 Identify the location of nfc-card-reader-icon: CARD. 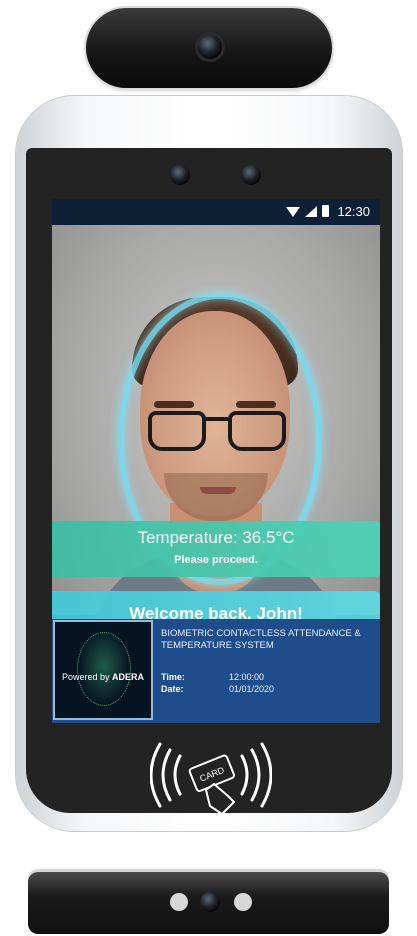
(211, 778).